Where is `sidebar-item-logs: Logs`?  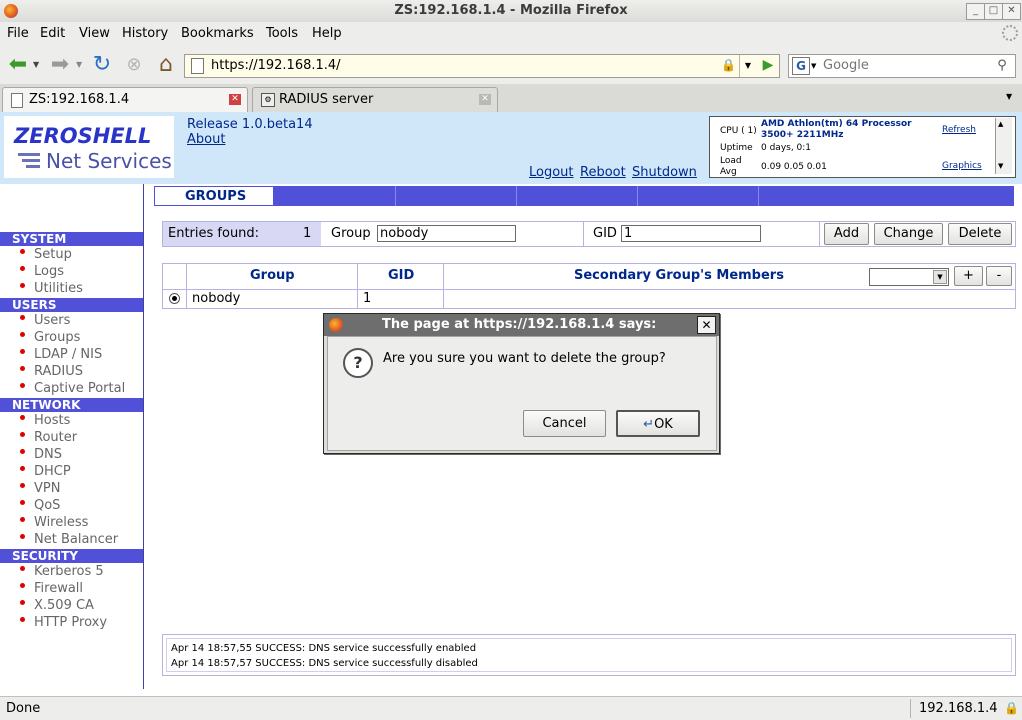 sidebar-item-logs: Logs is located at coordinates (42, 271).